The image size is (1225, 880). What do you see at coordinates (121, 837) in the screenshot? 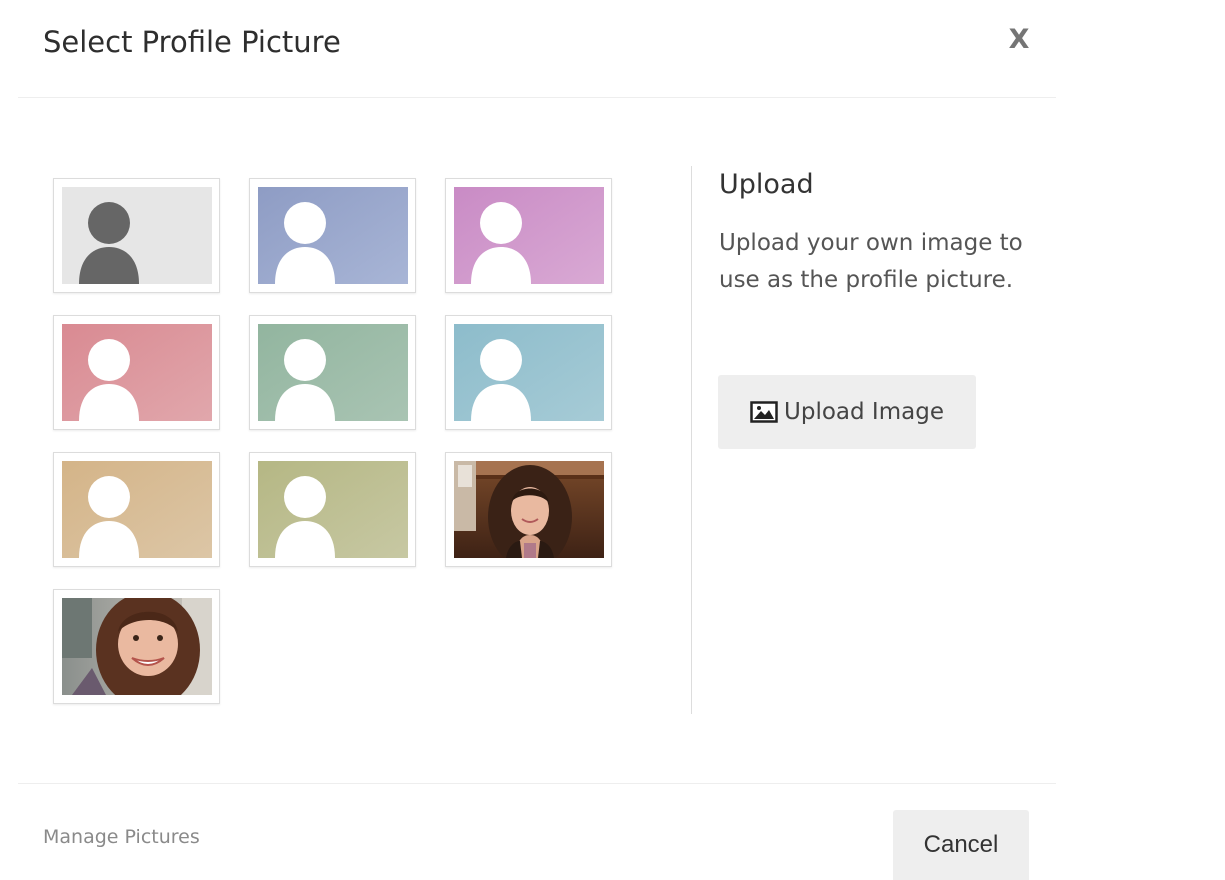
I see `manage-pictures-link: Manage Pictures` at bounding box center [121, 837].